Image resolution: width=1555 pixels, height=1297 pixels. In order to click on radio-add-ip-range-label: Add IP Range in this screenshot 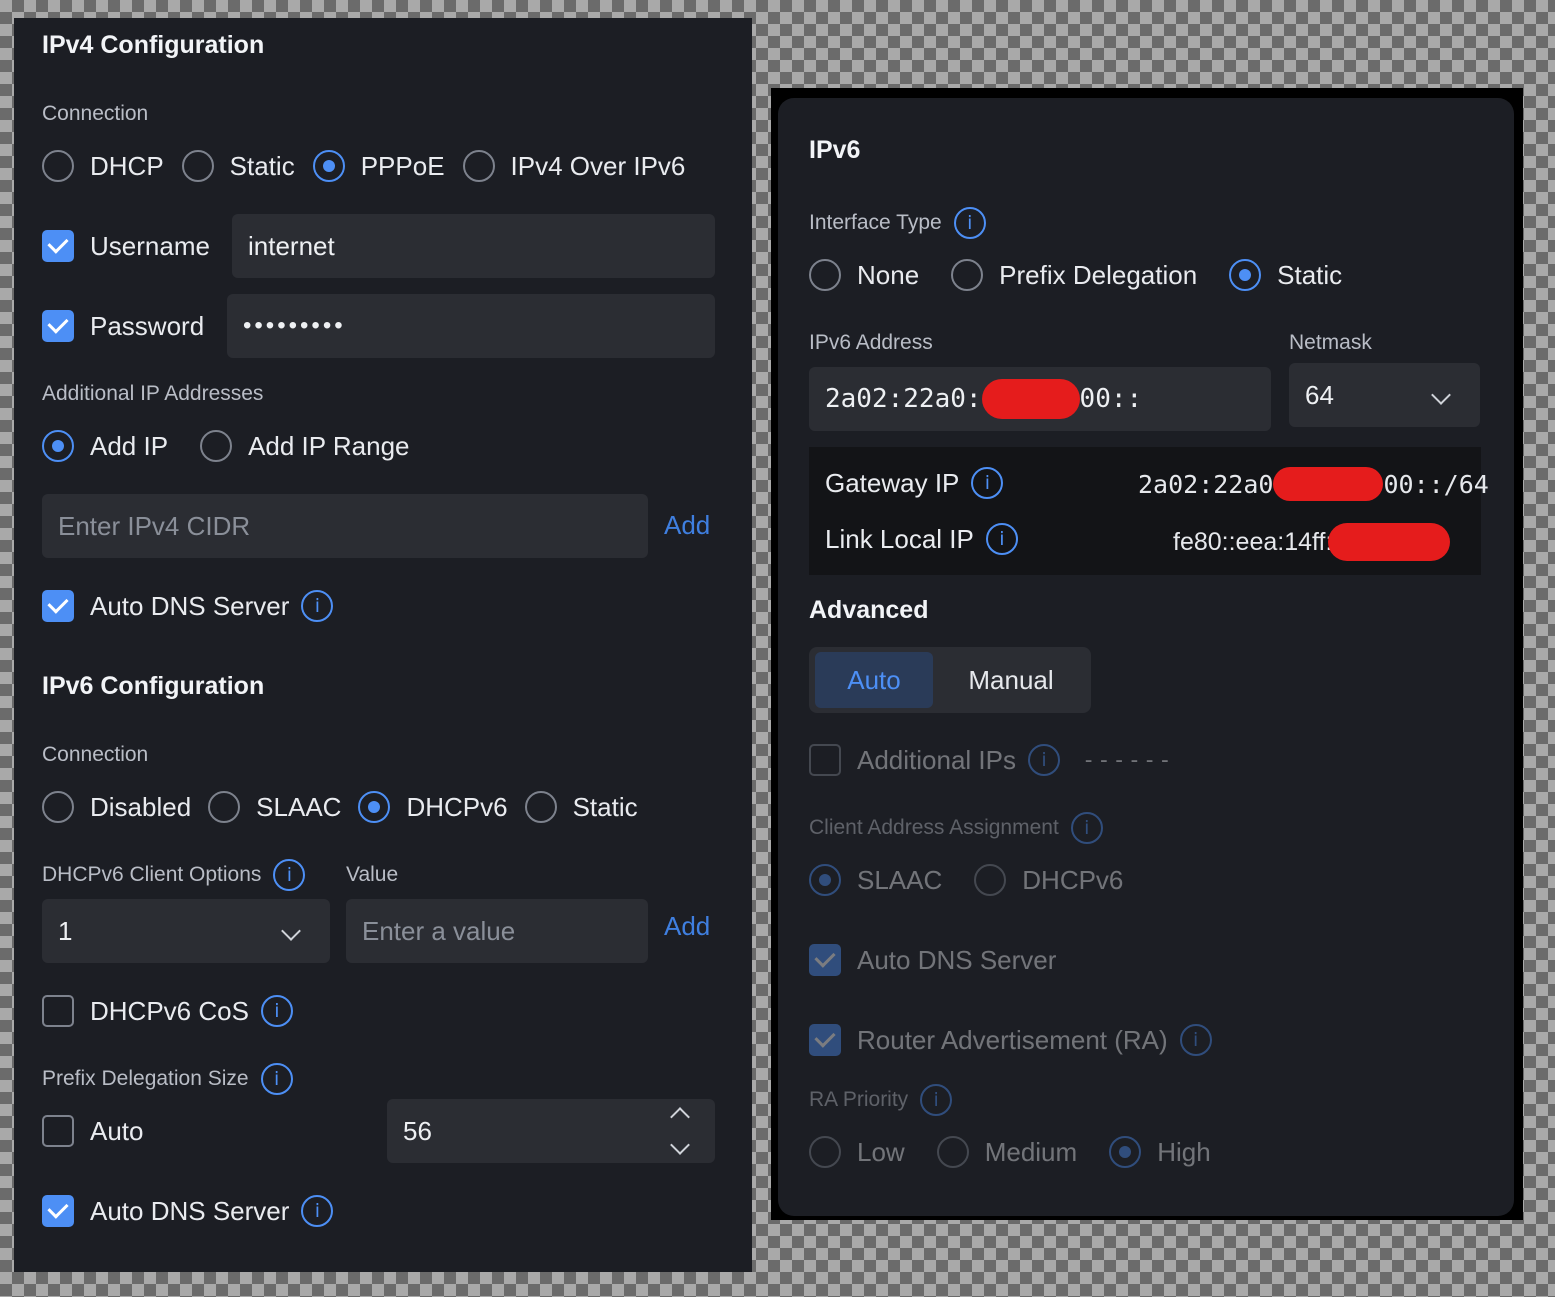, I will do `click(328, 446)`.